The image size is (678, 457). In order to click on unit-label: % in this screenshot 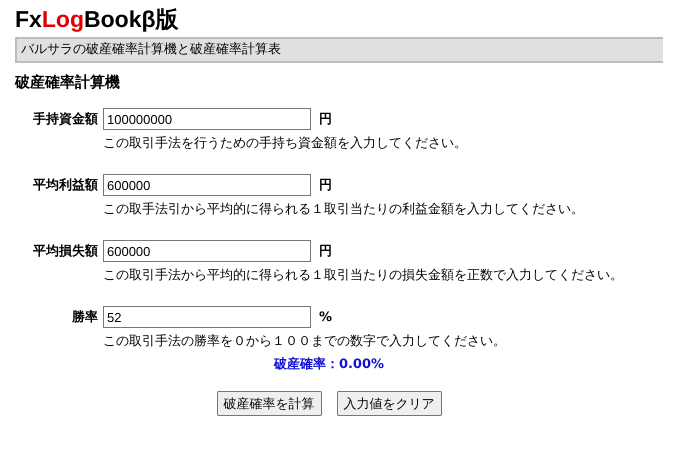, I will do `click(325, 317)`.